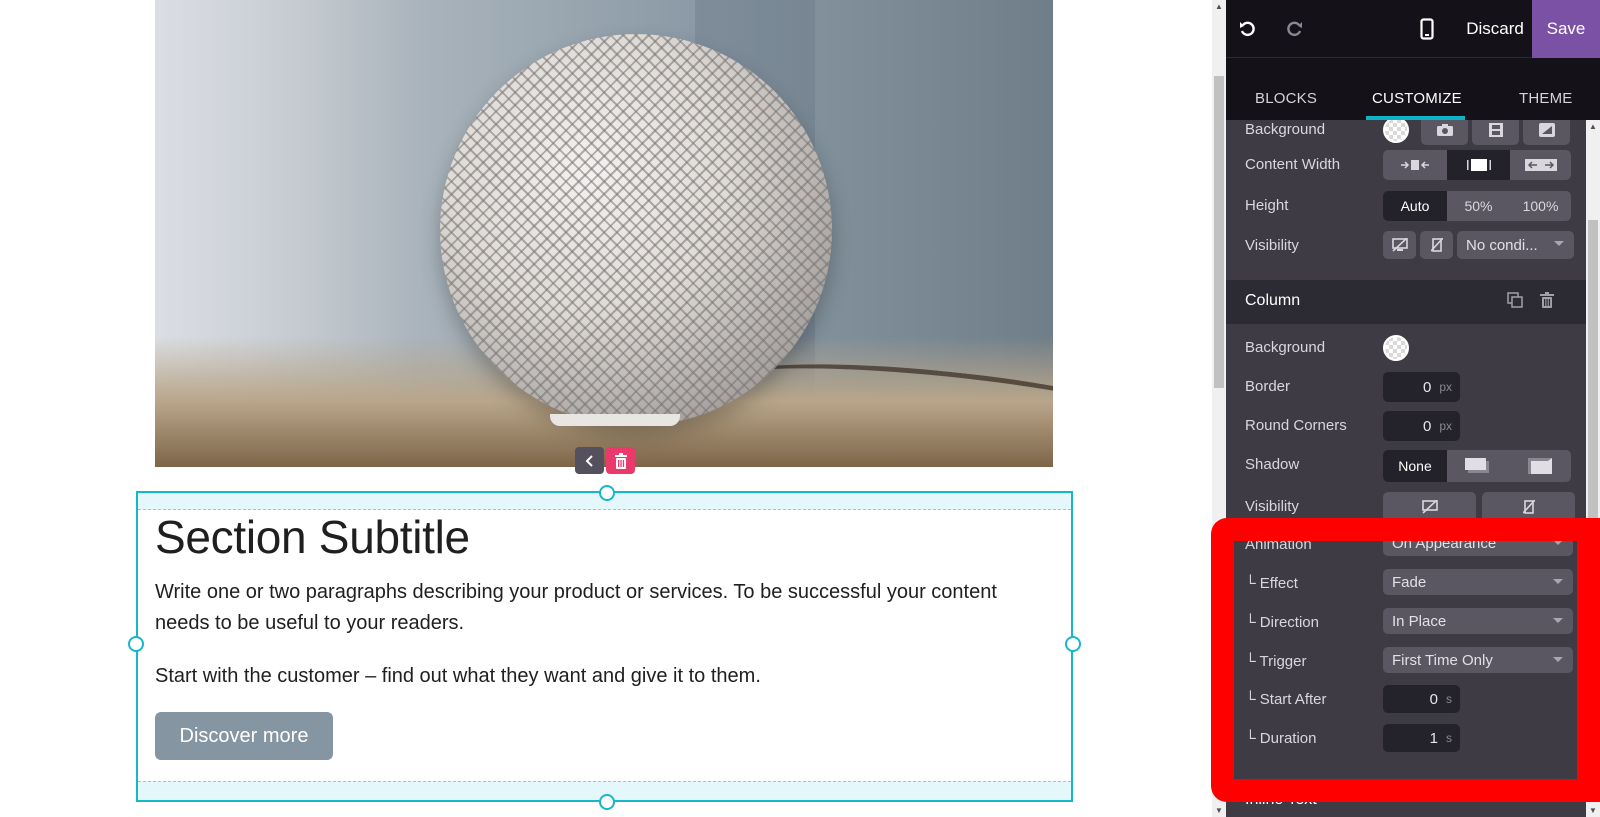  What do you see at coordinates (1278, 544) in the screenshot?
I see `option-label: Animation` at bounding box center [1278, 544].